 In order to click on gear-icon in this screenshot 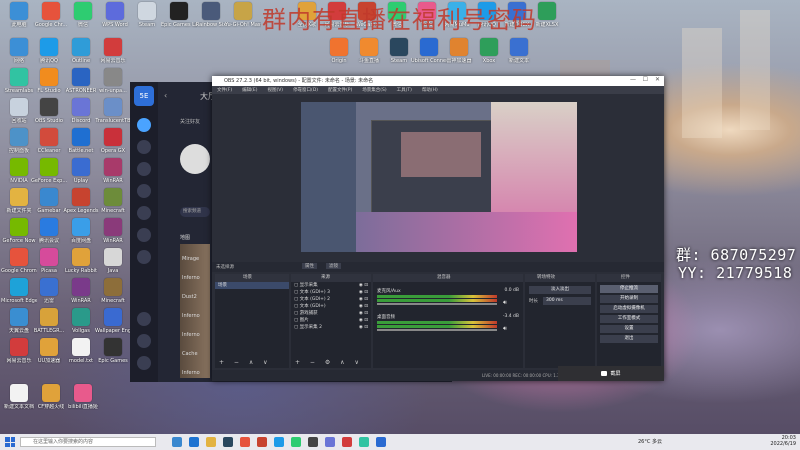, I will do `click(144, 341)`.